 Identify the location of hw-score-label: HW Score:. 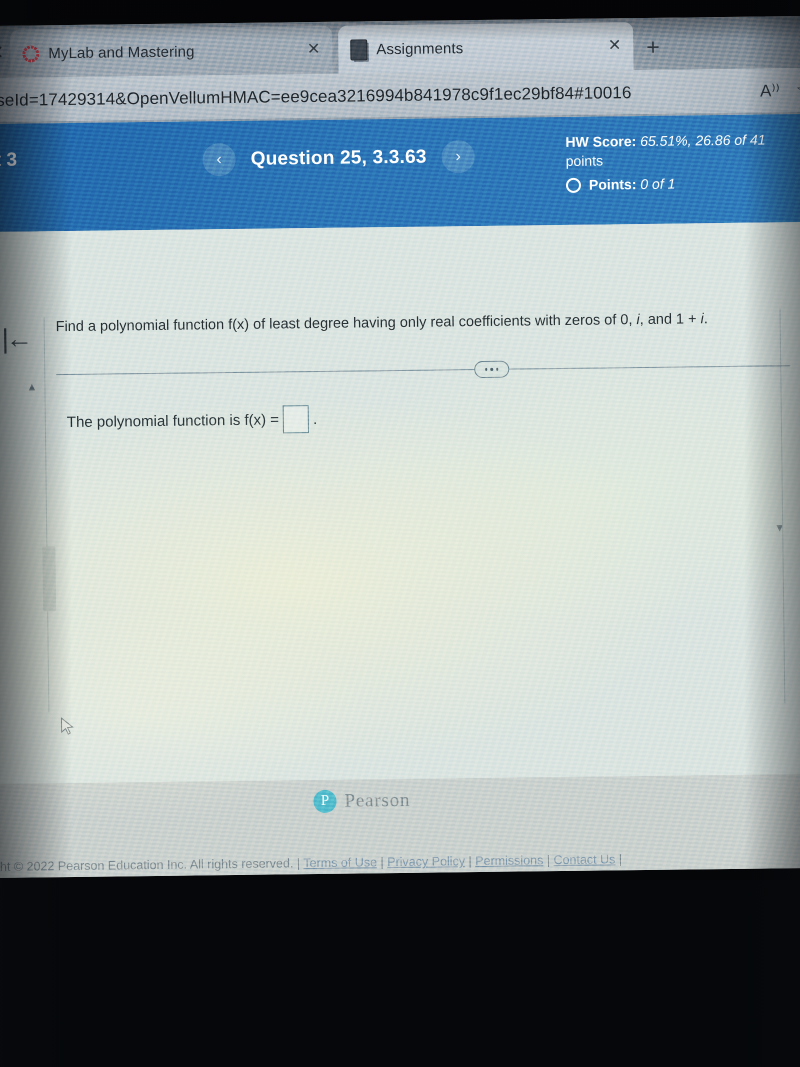
(601, 141).